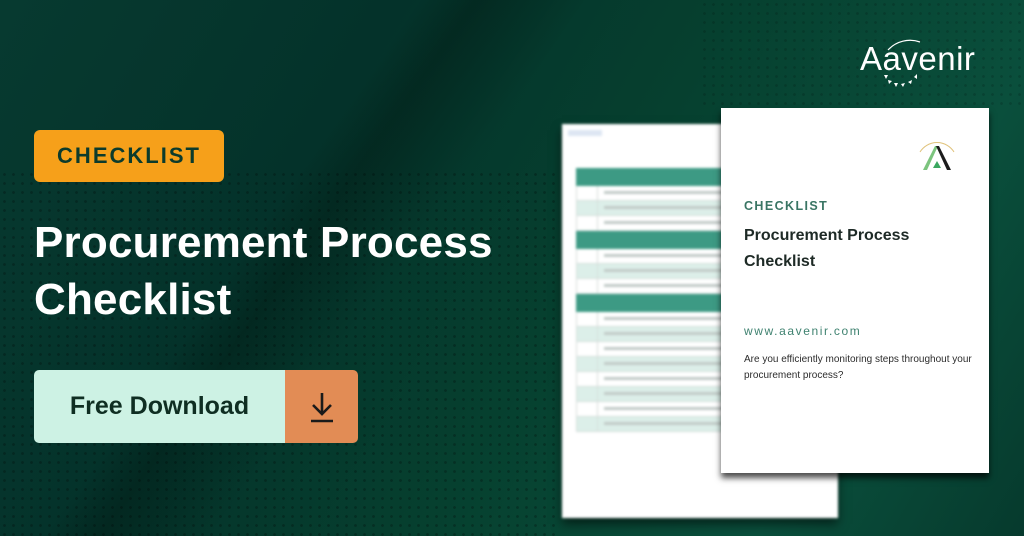  What do you see at coordinates (937, 156) in the screenshot?
I see `aavenir-a-mark-icon` at bounding box center [937, 156].